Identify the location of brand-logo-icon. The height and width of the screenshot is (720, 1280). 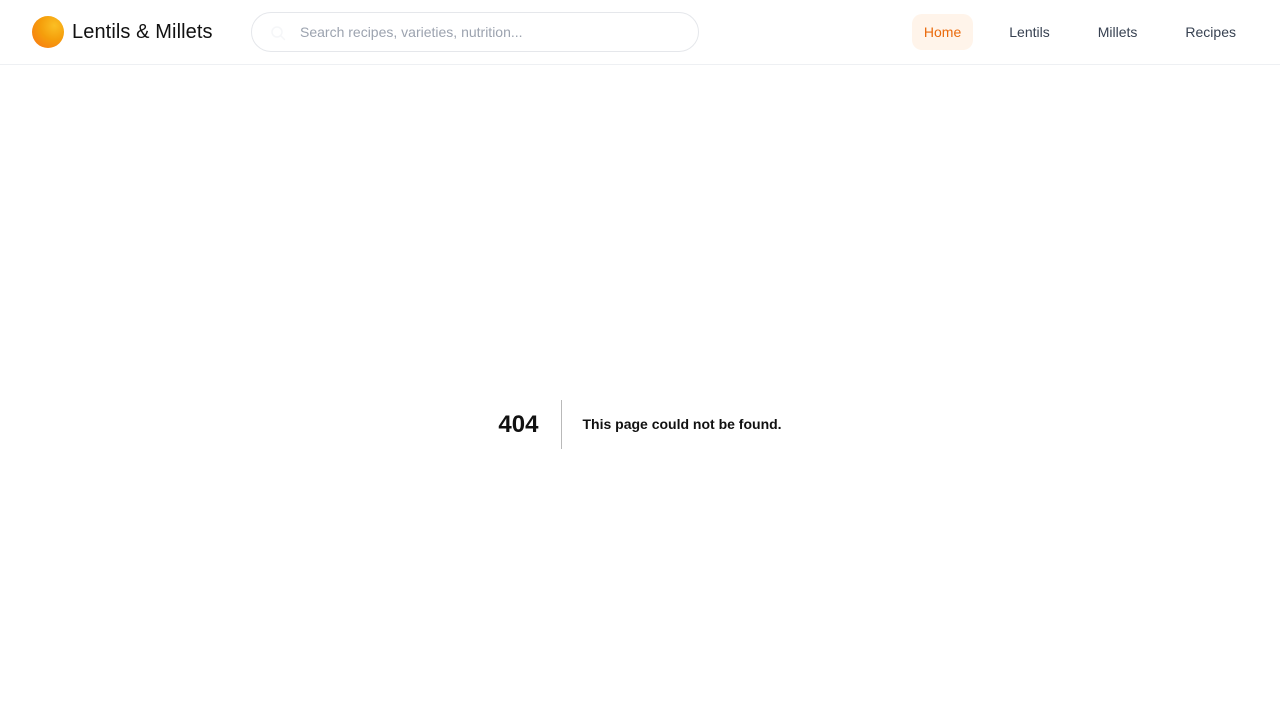
(48, 32).